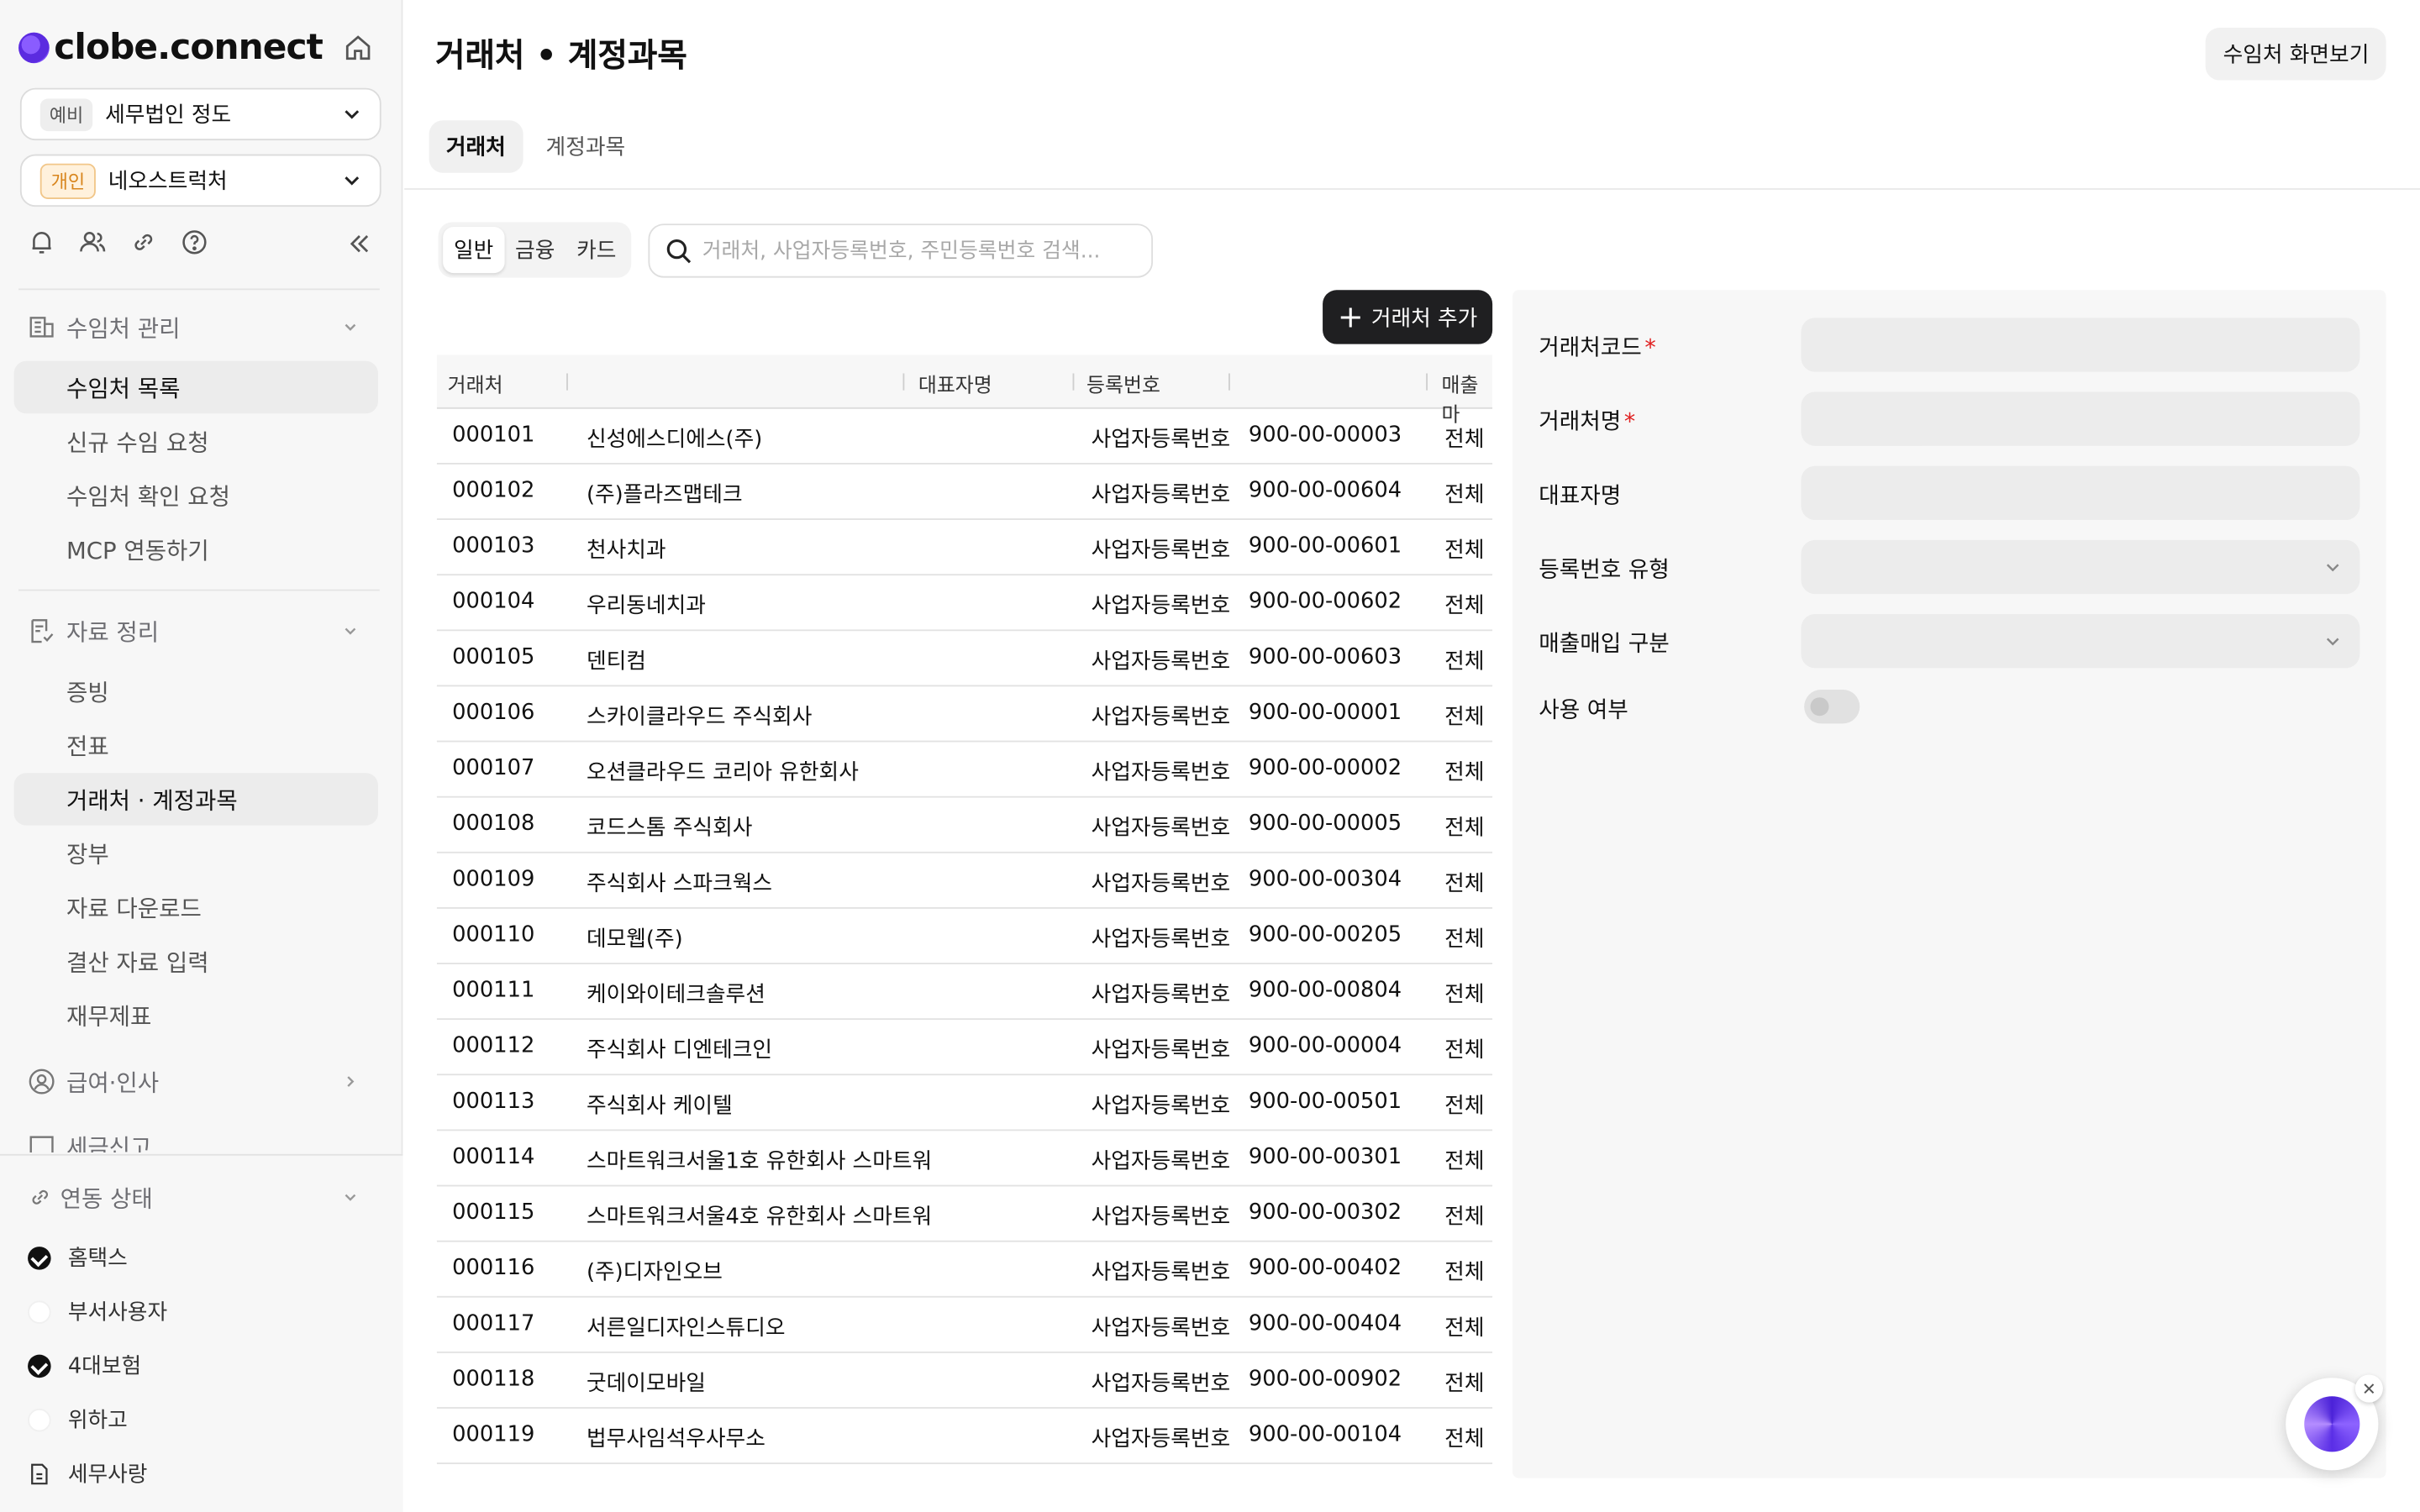 The image size is (2420, 1512). I want to click on add-vendor-button: + 거래처 추가, so click(1408, 317).